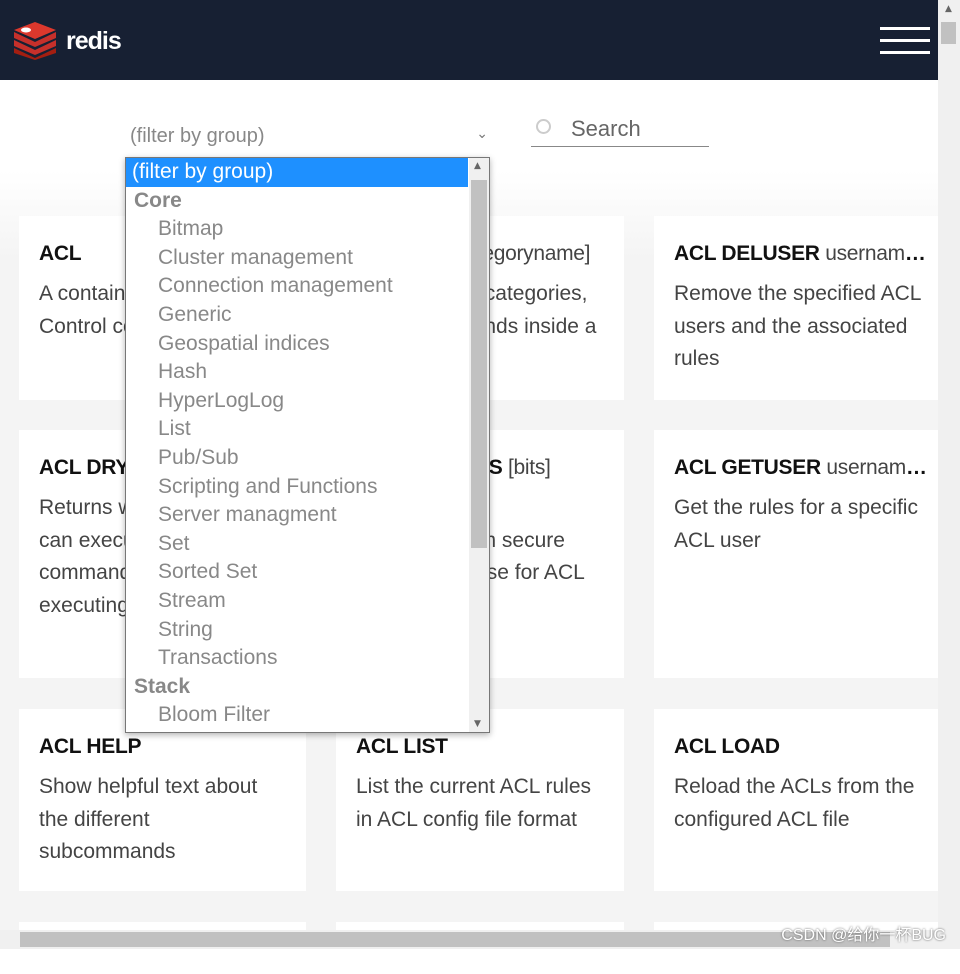  I want to click on command-title: ACL HELP, so click(90, 746).